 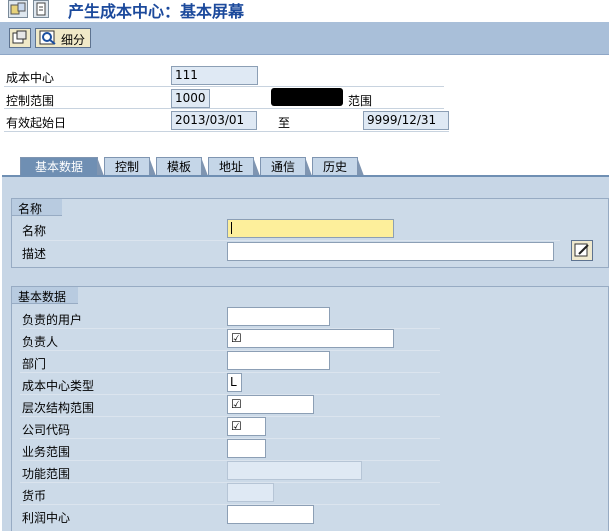 I want to click on title-bar: 产生成本中心：基本屏幕, so click(x=304, y=11).